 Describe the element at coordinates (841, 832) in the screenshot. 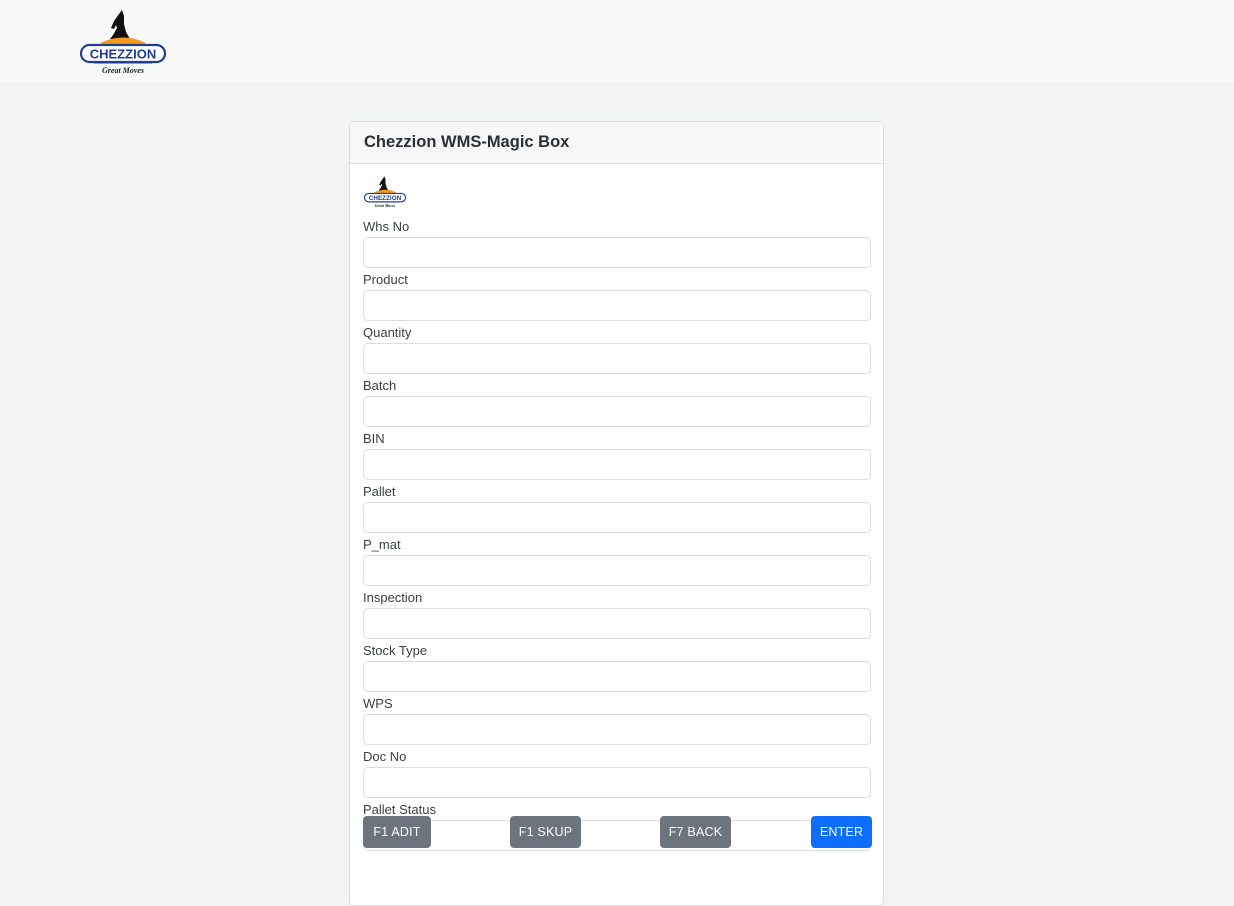

I see `enter-button: ENTER` at that location.